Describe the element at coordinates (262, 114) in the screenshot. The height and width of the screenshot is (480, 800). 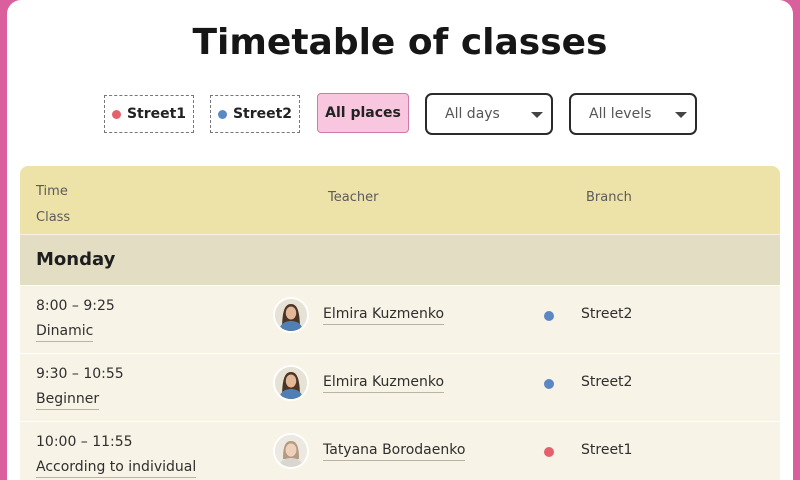
I see `filter-street2-label: Street2` at that location.